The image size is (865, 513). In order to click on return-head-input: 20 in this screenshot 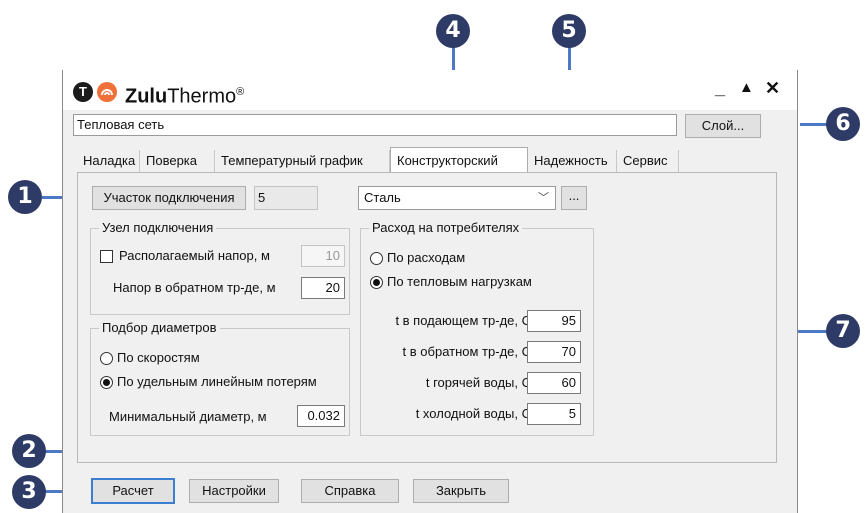, I will do `click(323, 288)`.